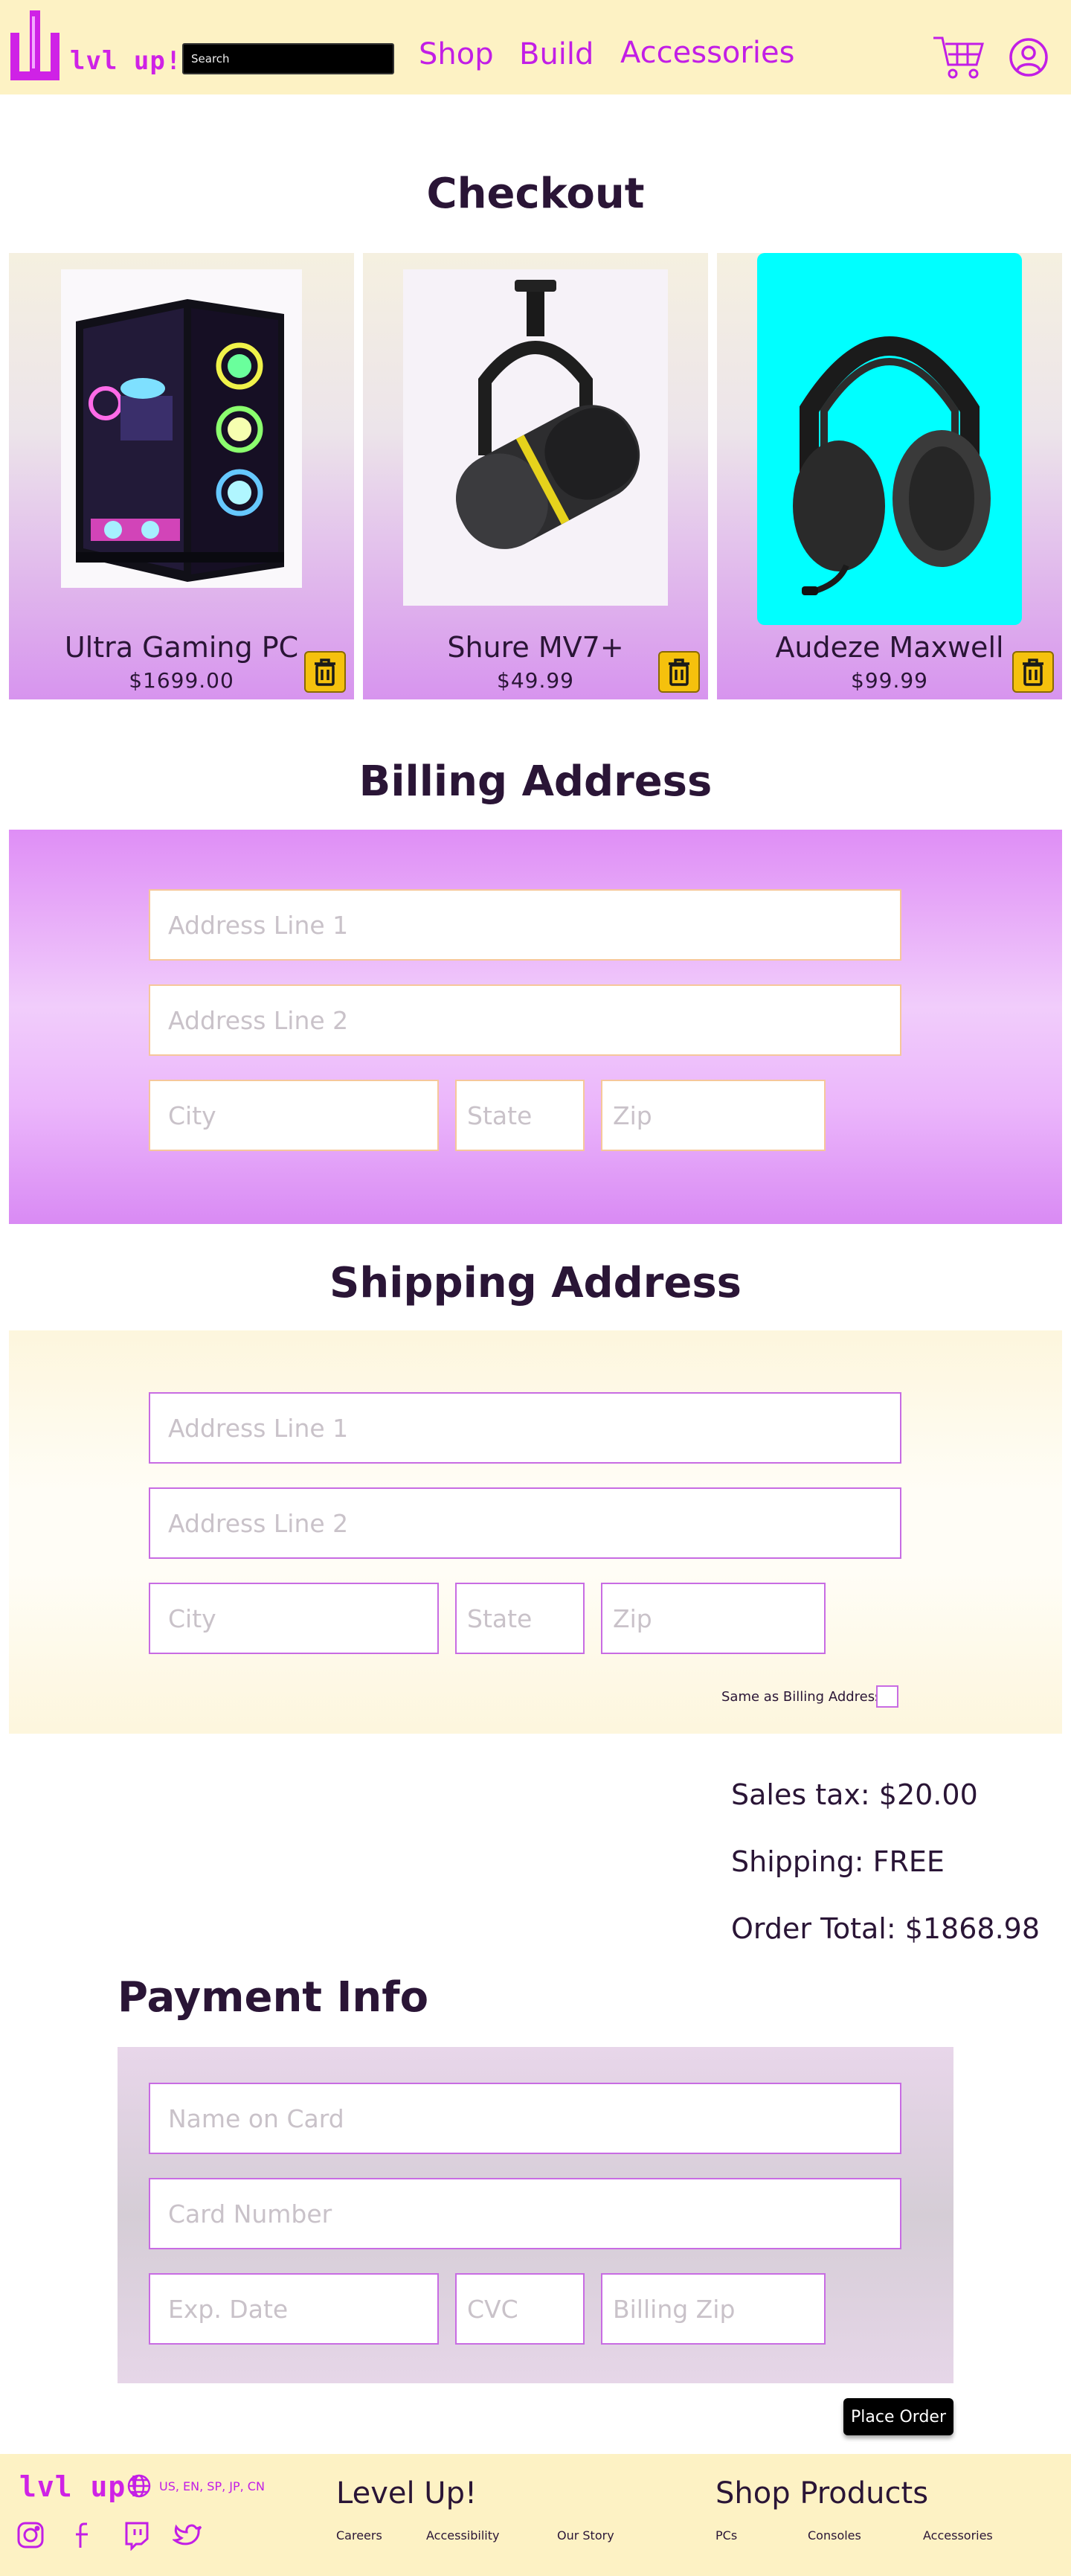 The height and width of the screenshot is (2576, 1071). What do you see at coordinates (212, 2486) in the screenshot?
I see `language-list: US, EN, SP, JP, CN` at bounding box center [212, 2486].